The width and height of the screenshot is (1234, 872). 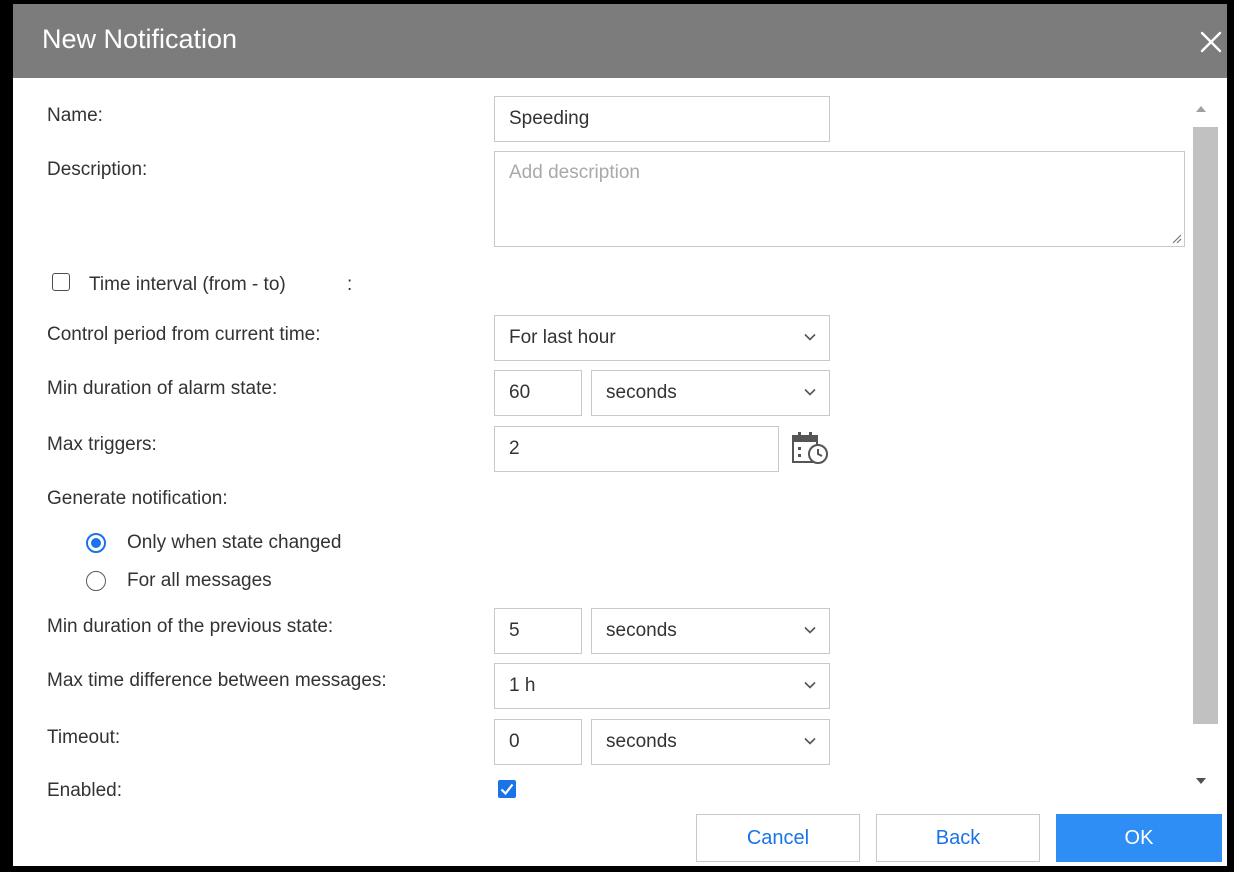 I want to click on control-period-label: Control period from current time:, so click(x=184, y=334).